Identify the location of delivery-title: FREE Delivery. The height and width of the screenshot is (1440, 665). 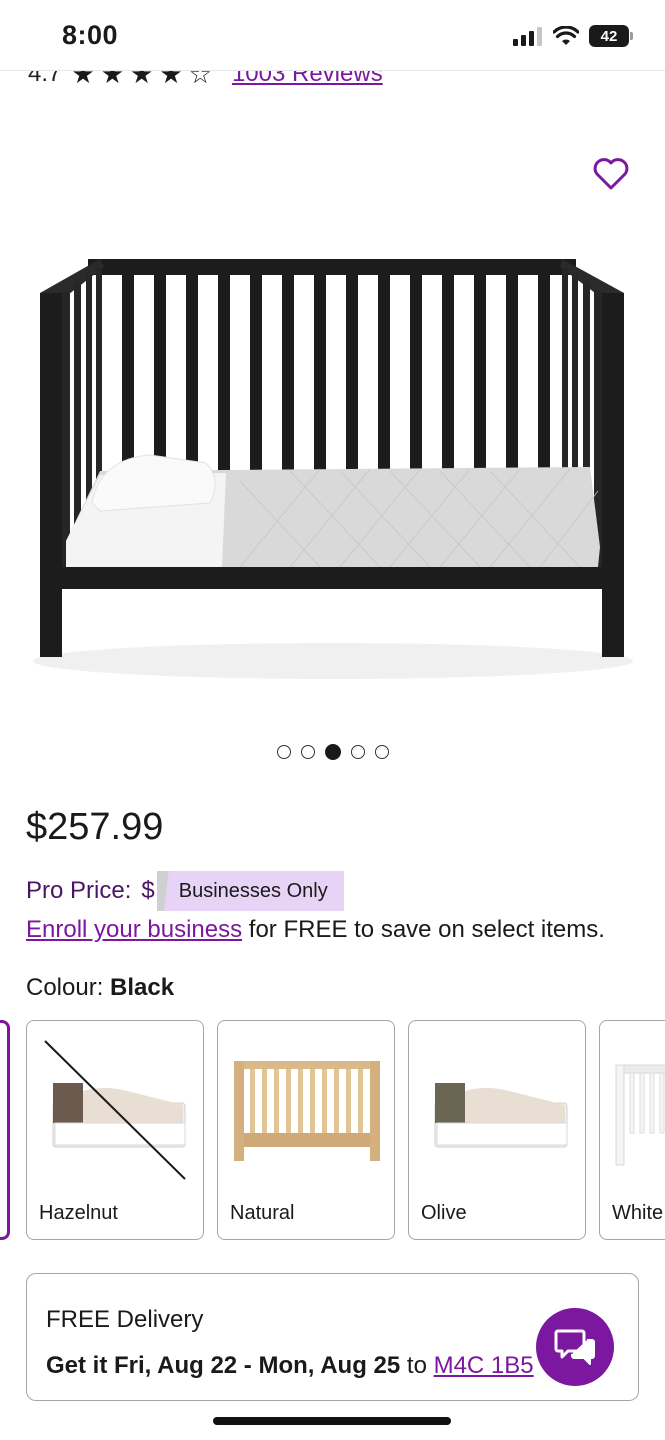
(125, 1319).